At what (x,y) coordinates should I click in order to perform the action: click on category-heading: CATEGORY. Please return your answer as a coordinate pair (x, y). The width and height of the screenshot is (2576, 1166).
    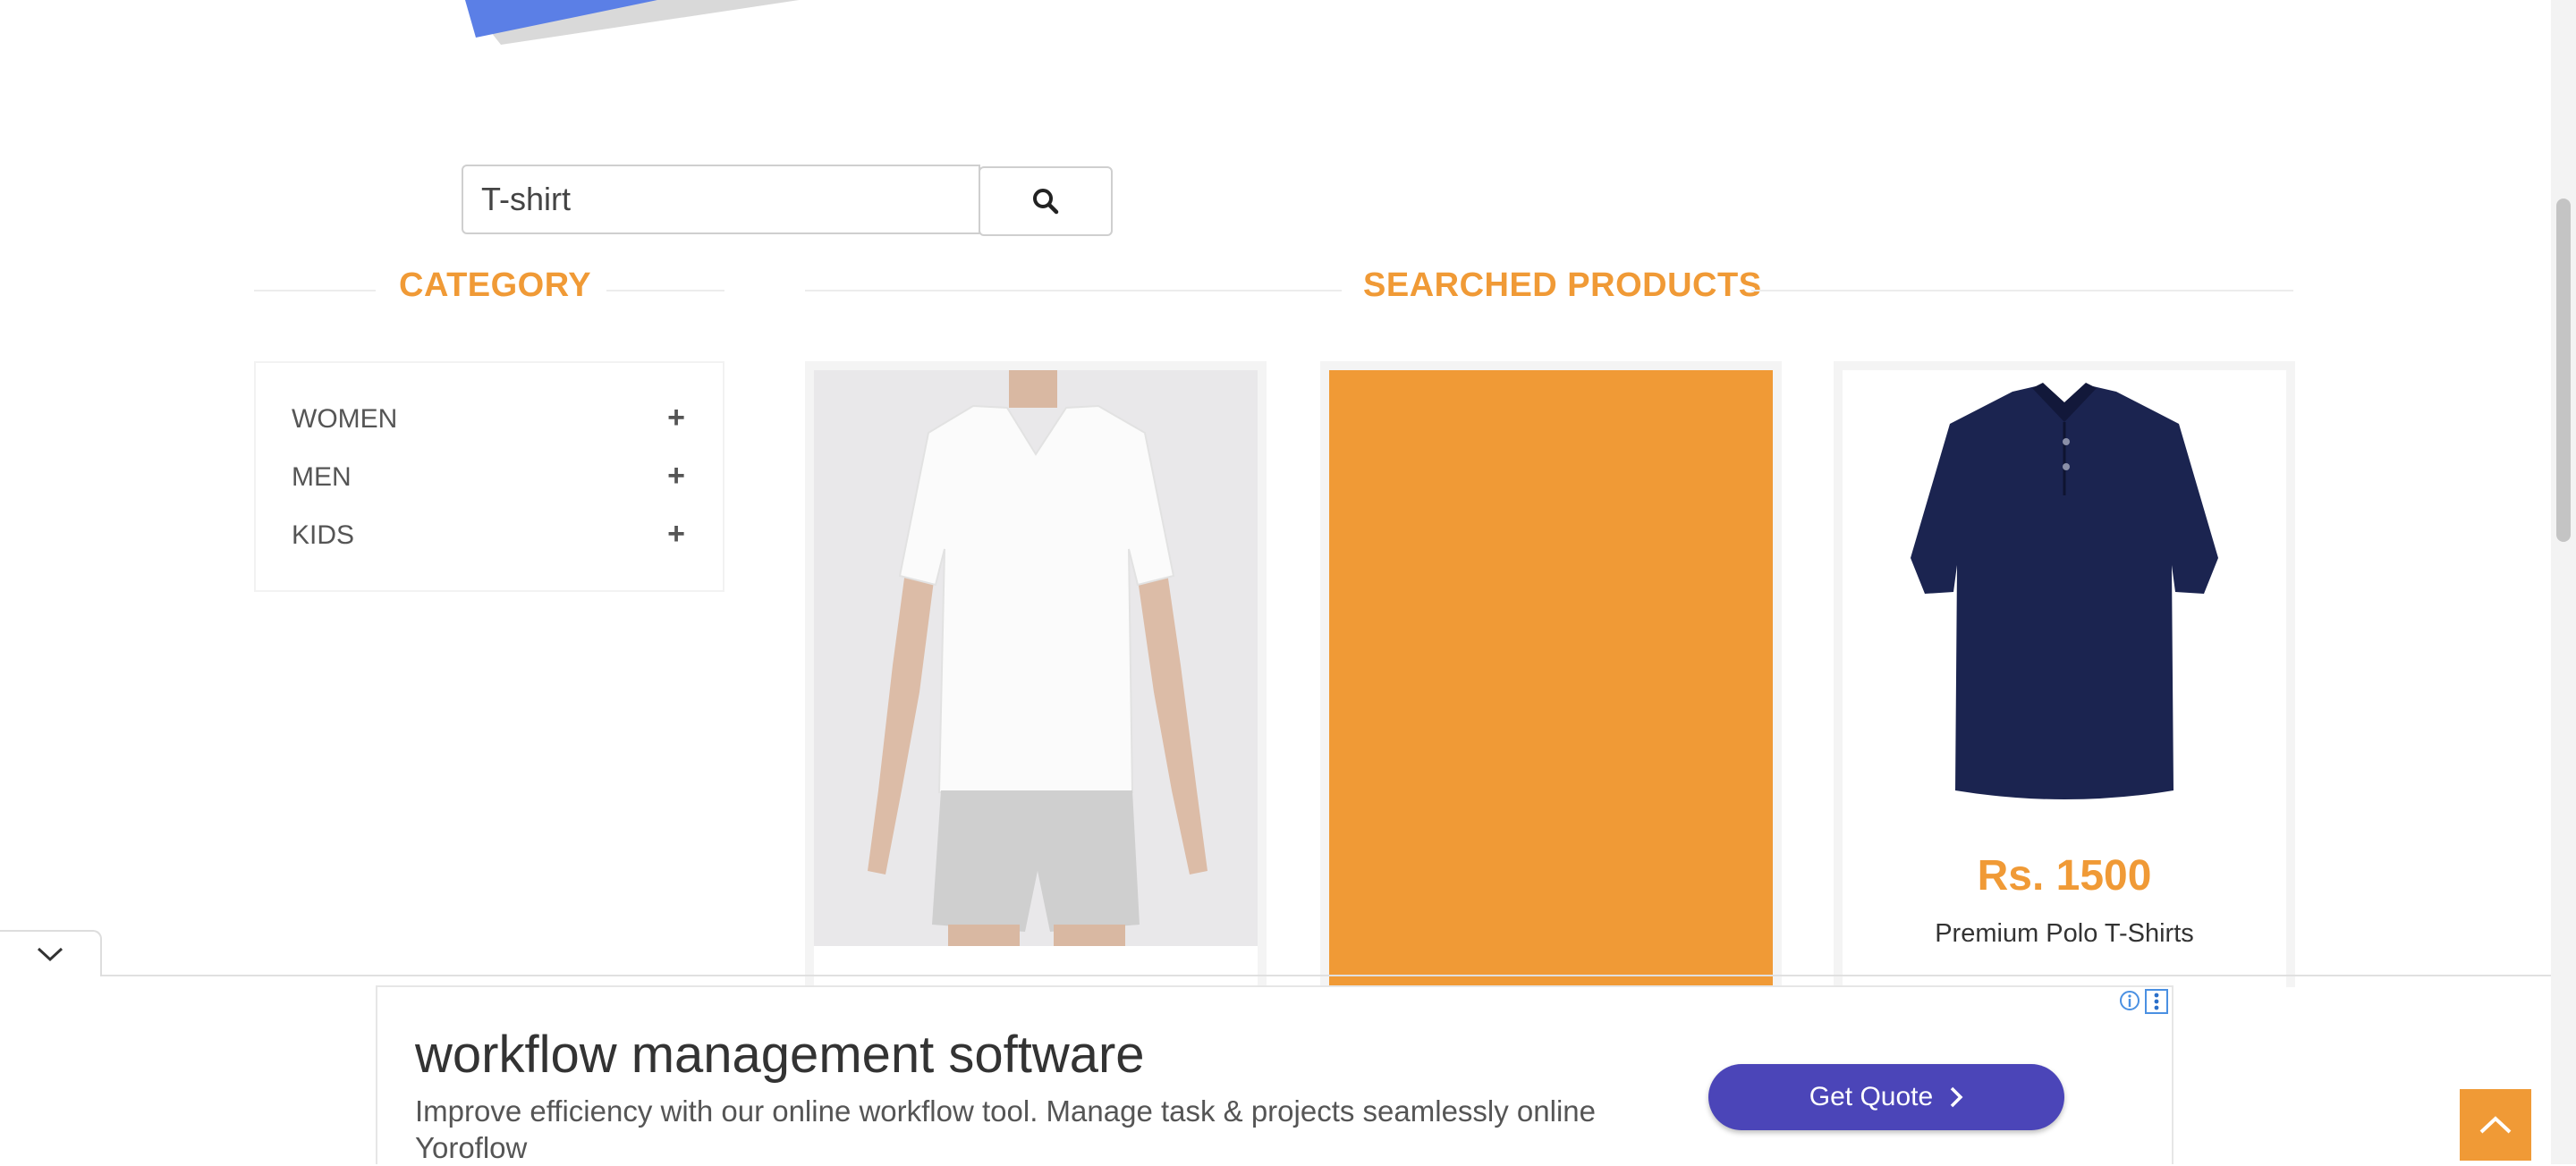
    Looking at the image, I should click on (495, 285).